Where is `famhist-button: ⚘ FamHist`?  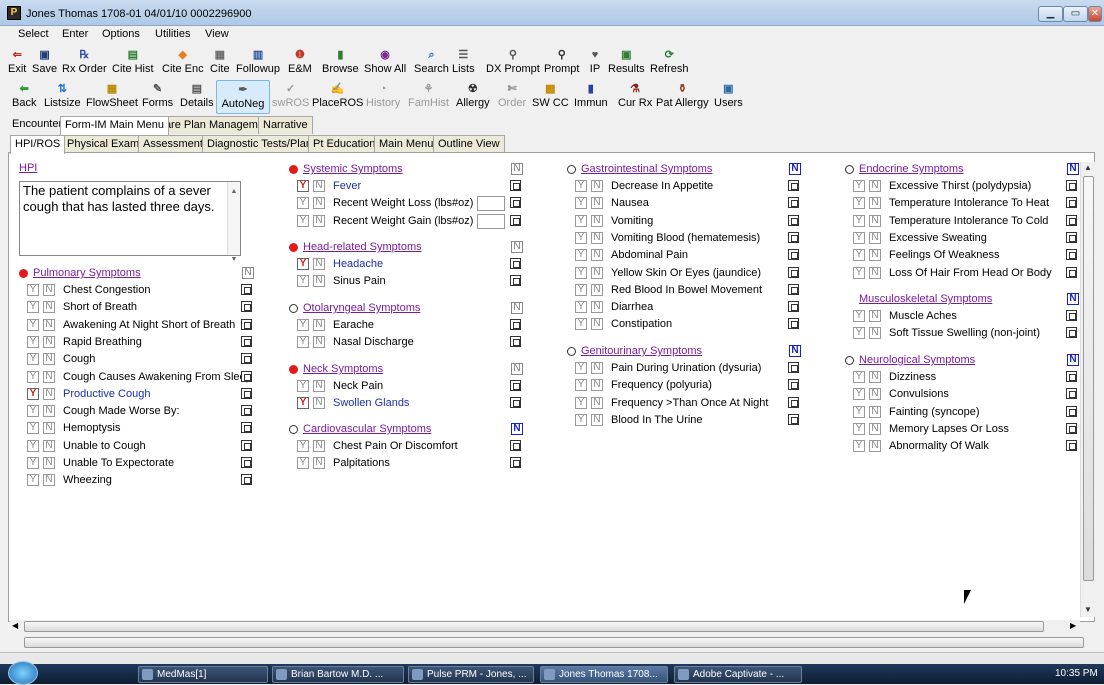 famhist-button: ⚘ FamHist is located at coordinates (428, 97).